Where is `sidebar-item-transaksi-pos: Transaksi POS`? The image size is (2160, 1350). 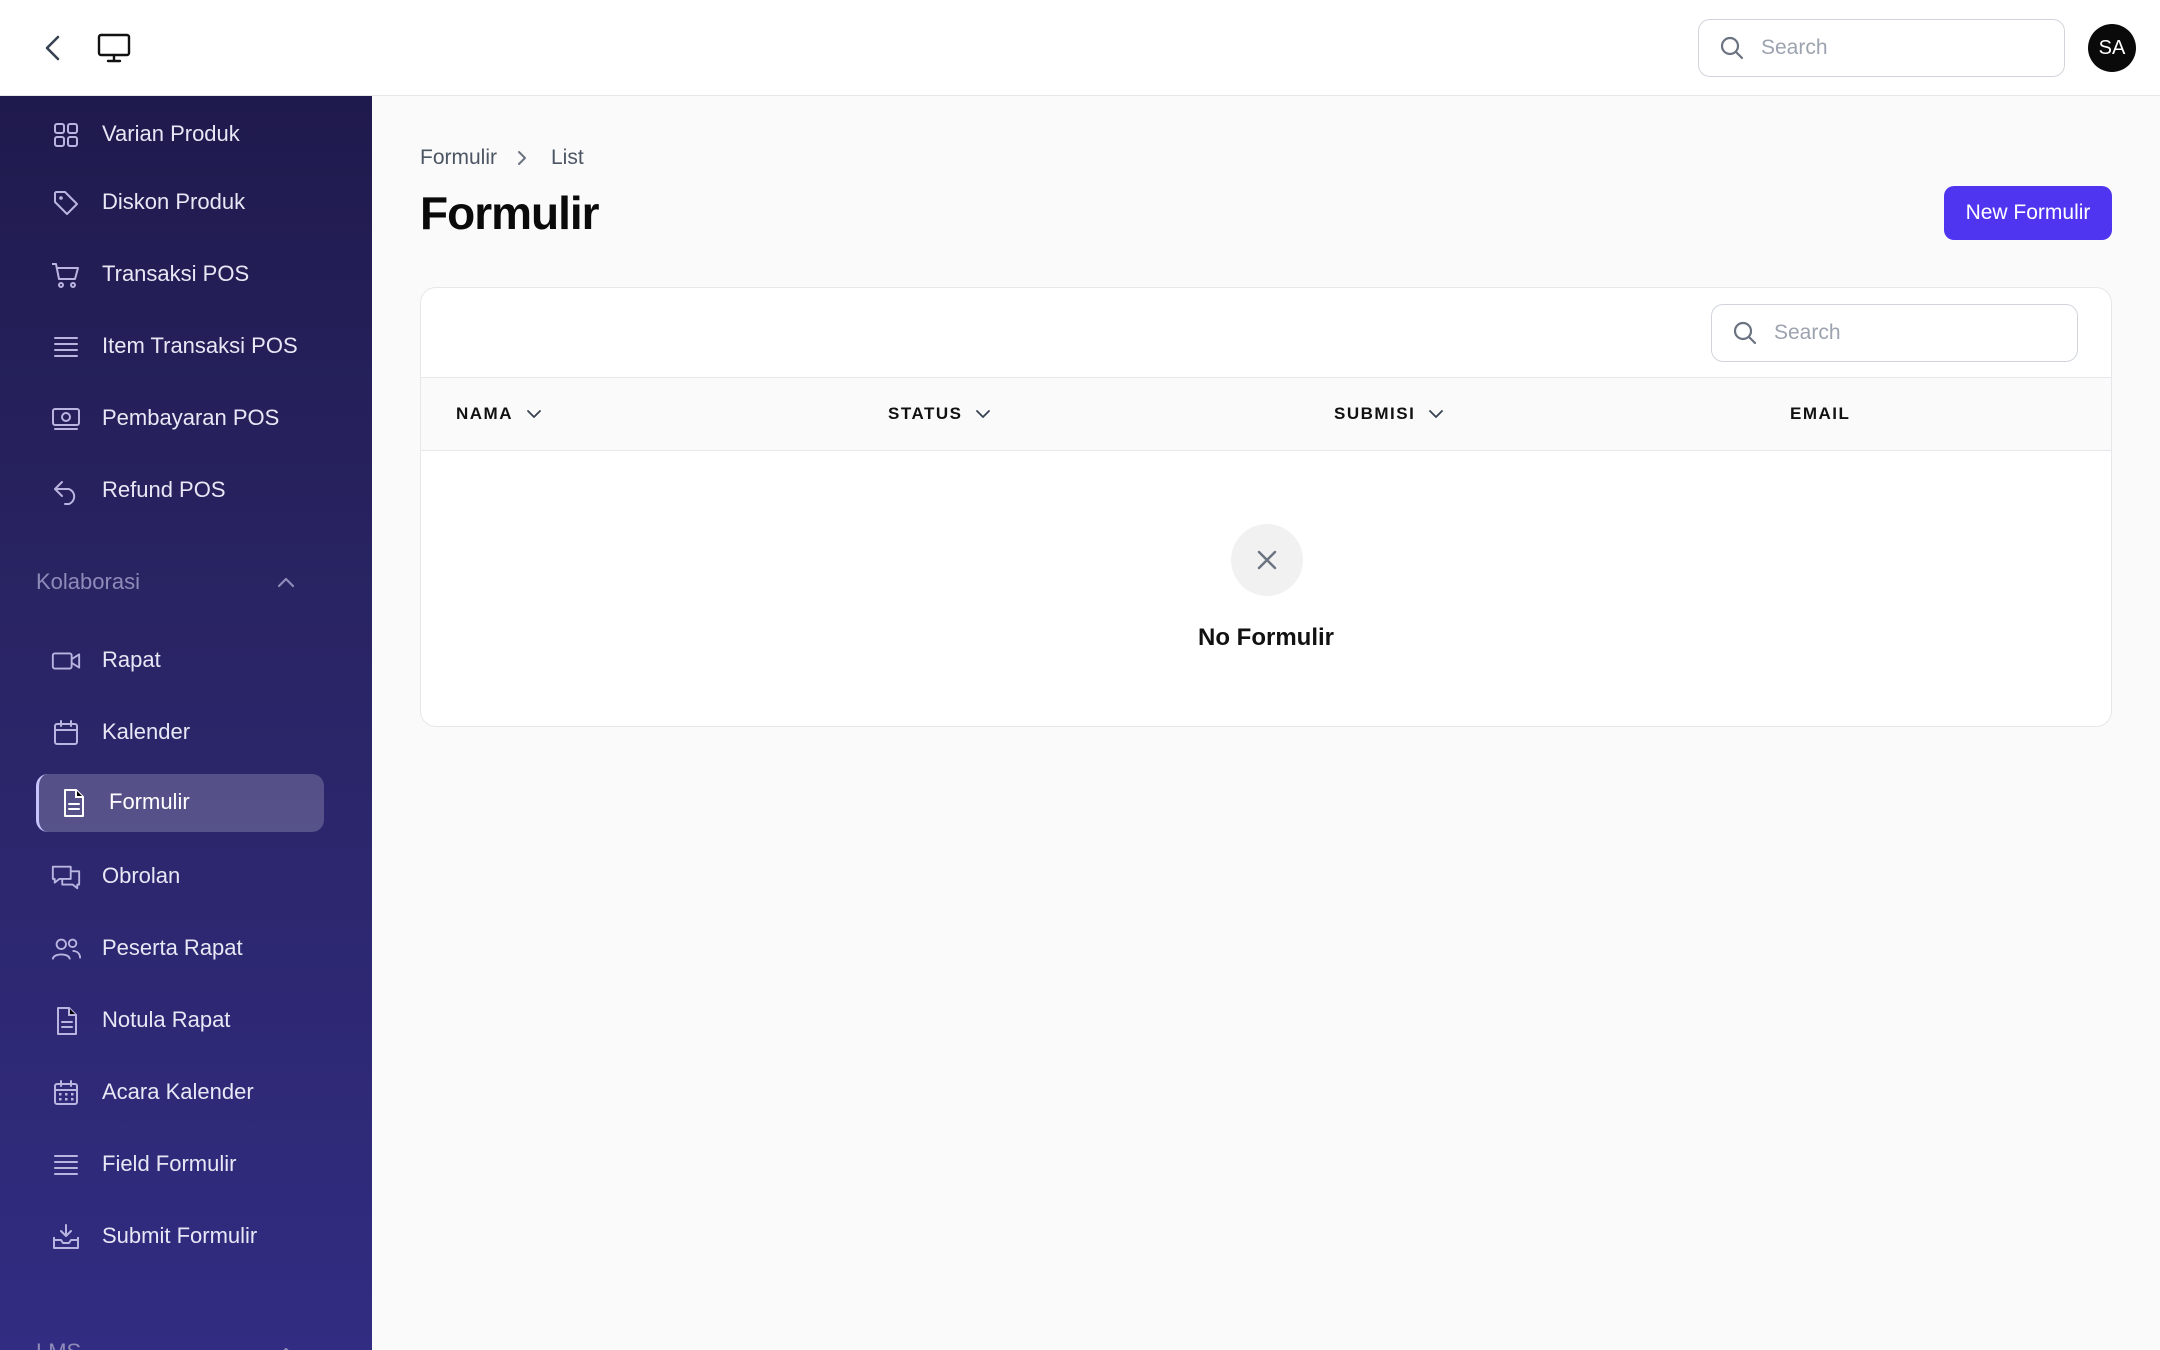
sidebar-item-transaksi-pos: Transaksi POS is located at coordinates (180, 275).